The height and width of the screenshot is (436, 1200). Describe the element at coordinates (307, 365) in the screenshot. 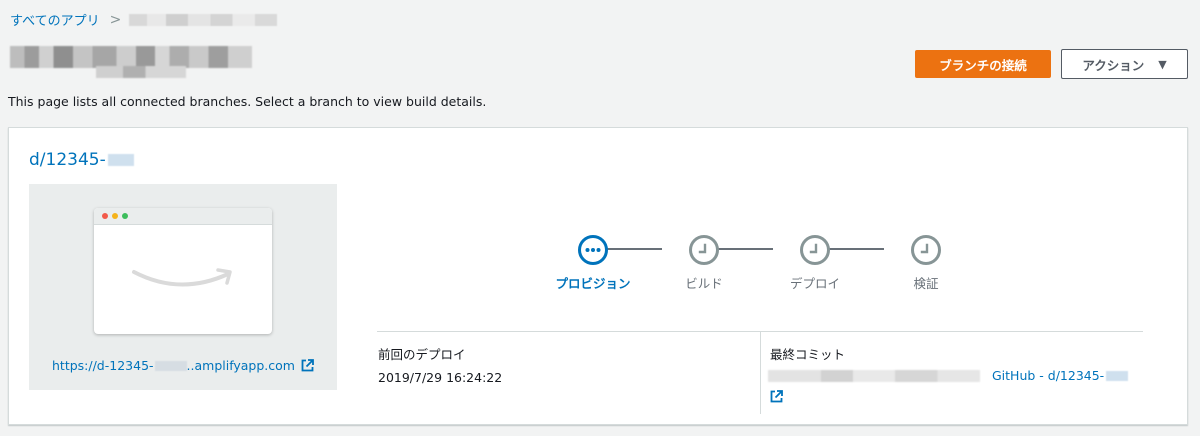

I see `external-link-icon` at that location.